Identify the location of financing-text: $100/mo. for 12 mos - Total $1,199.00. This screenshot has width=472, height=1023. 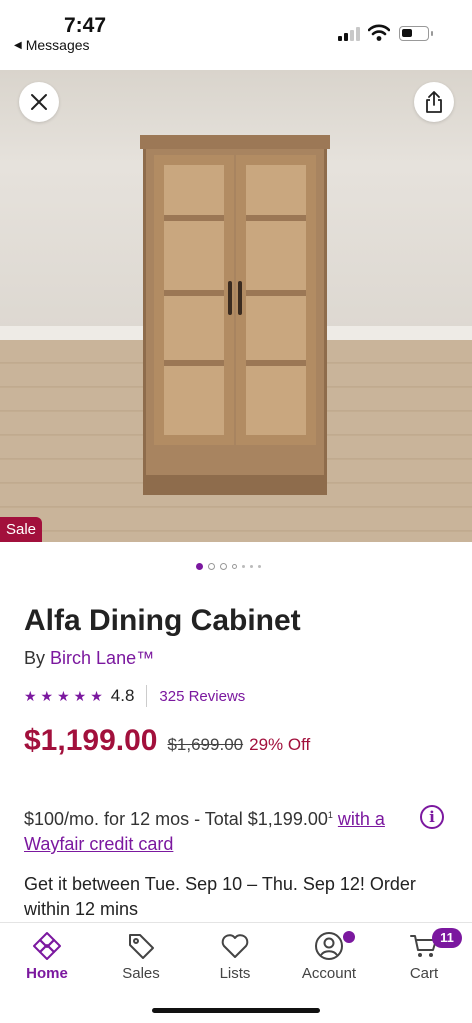
(176, 819).